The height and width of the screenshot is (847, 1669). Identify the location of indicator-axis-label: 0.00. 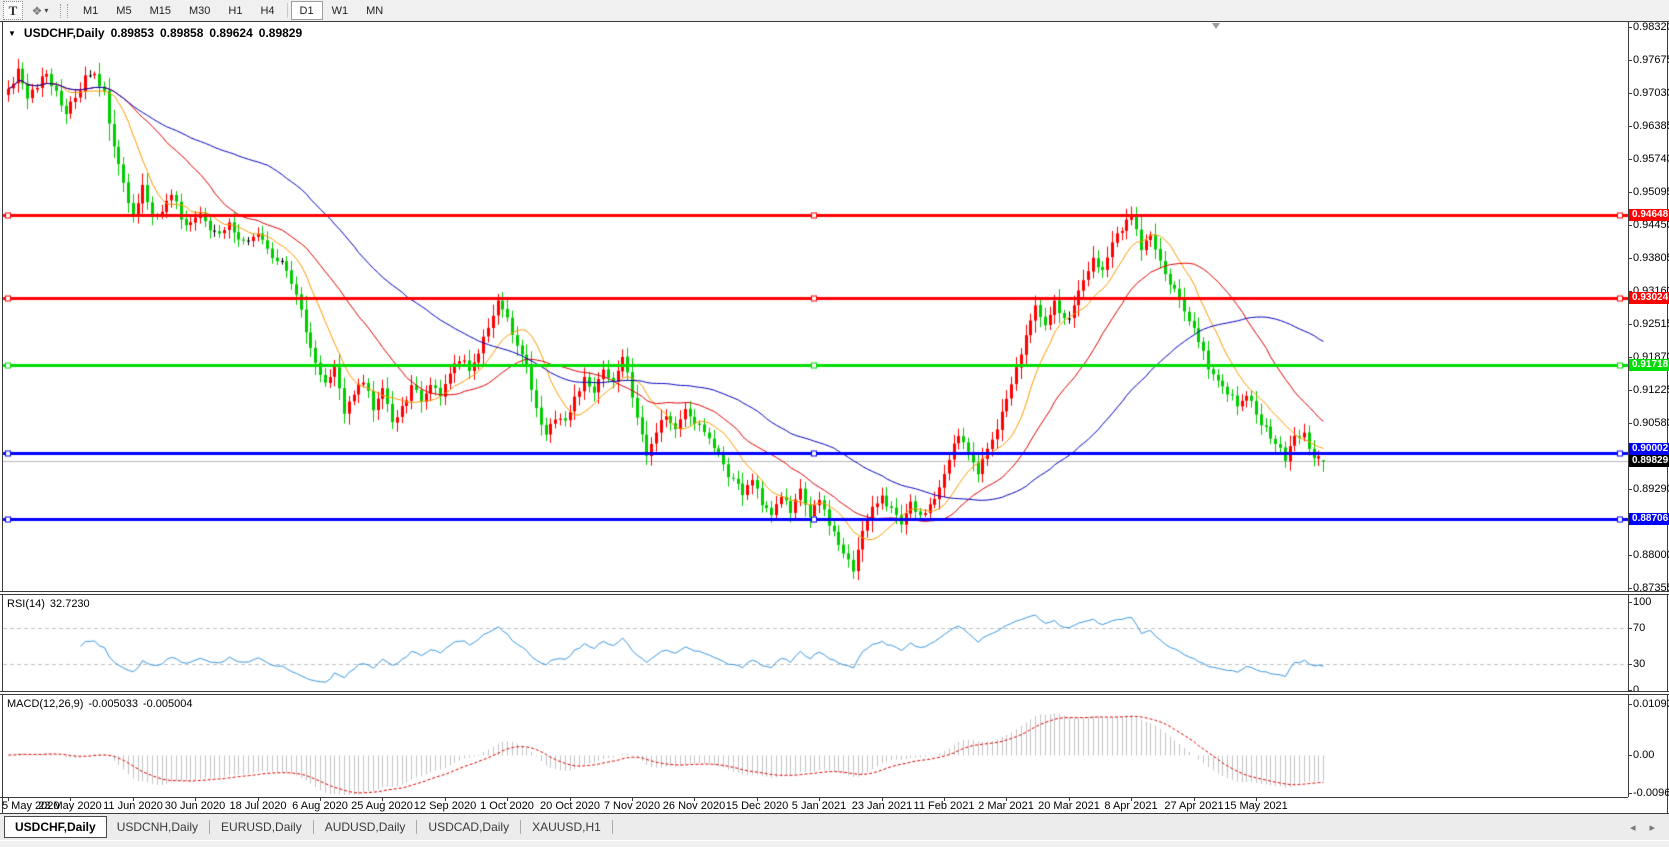
(1644, 755).